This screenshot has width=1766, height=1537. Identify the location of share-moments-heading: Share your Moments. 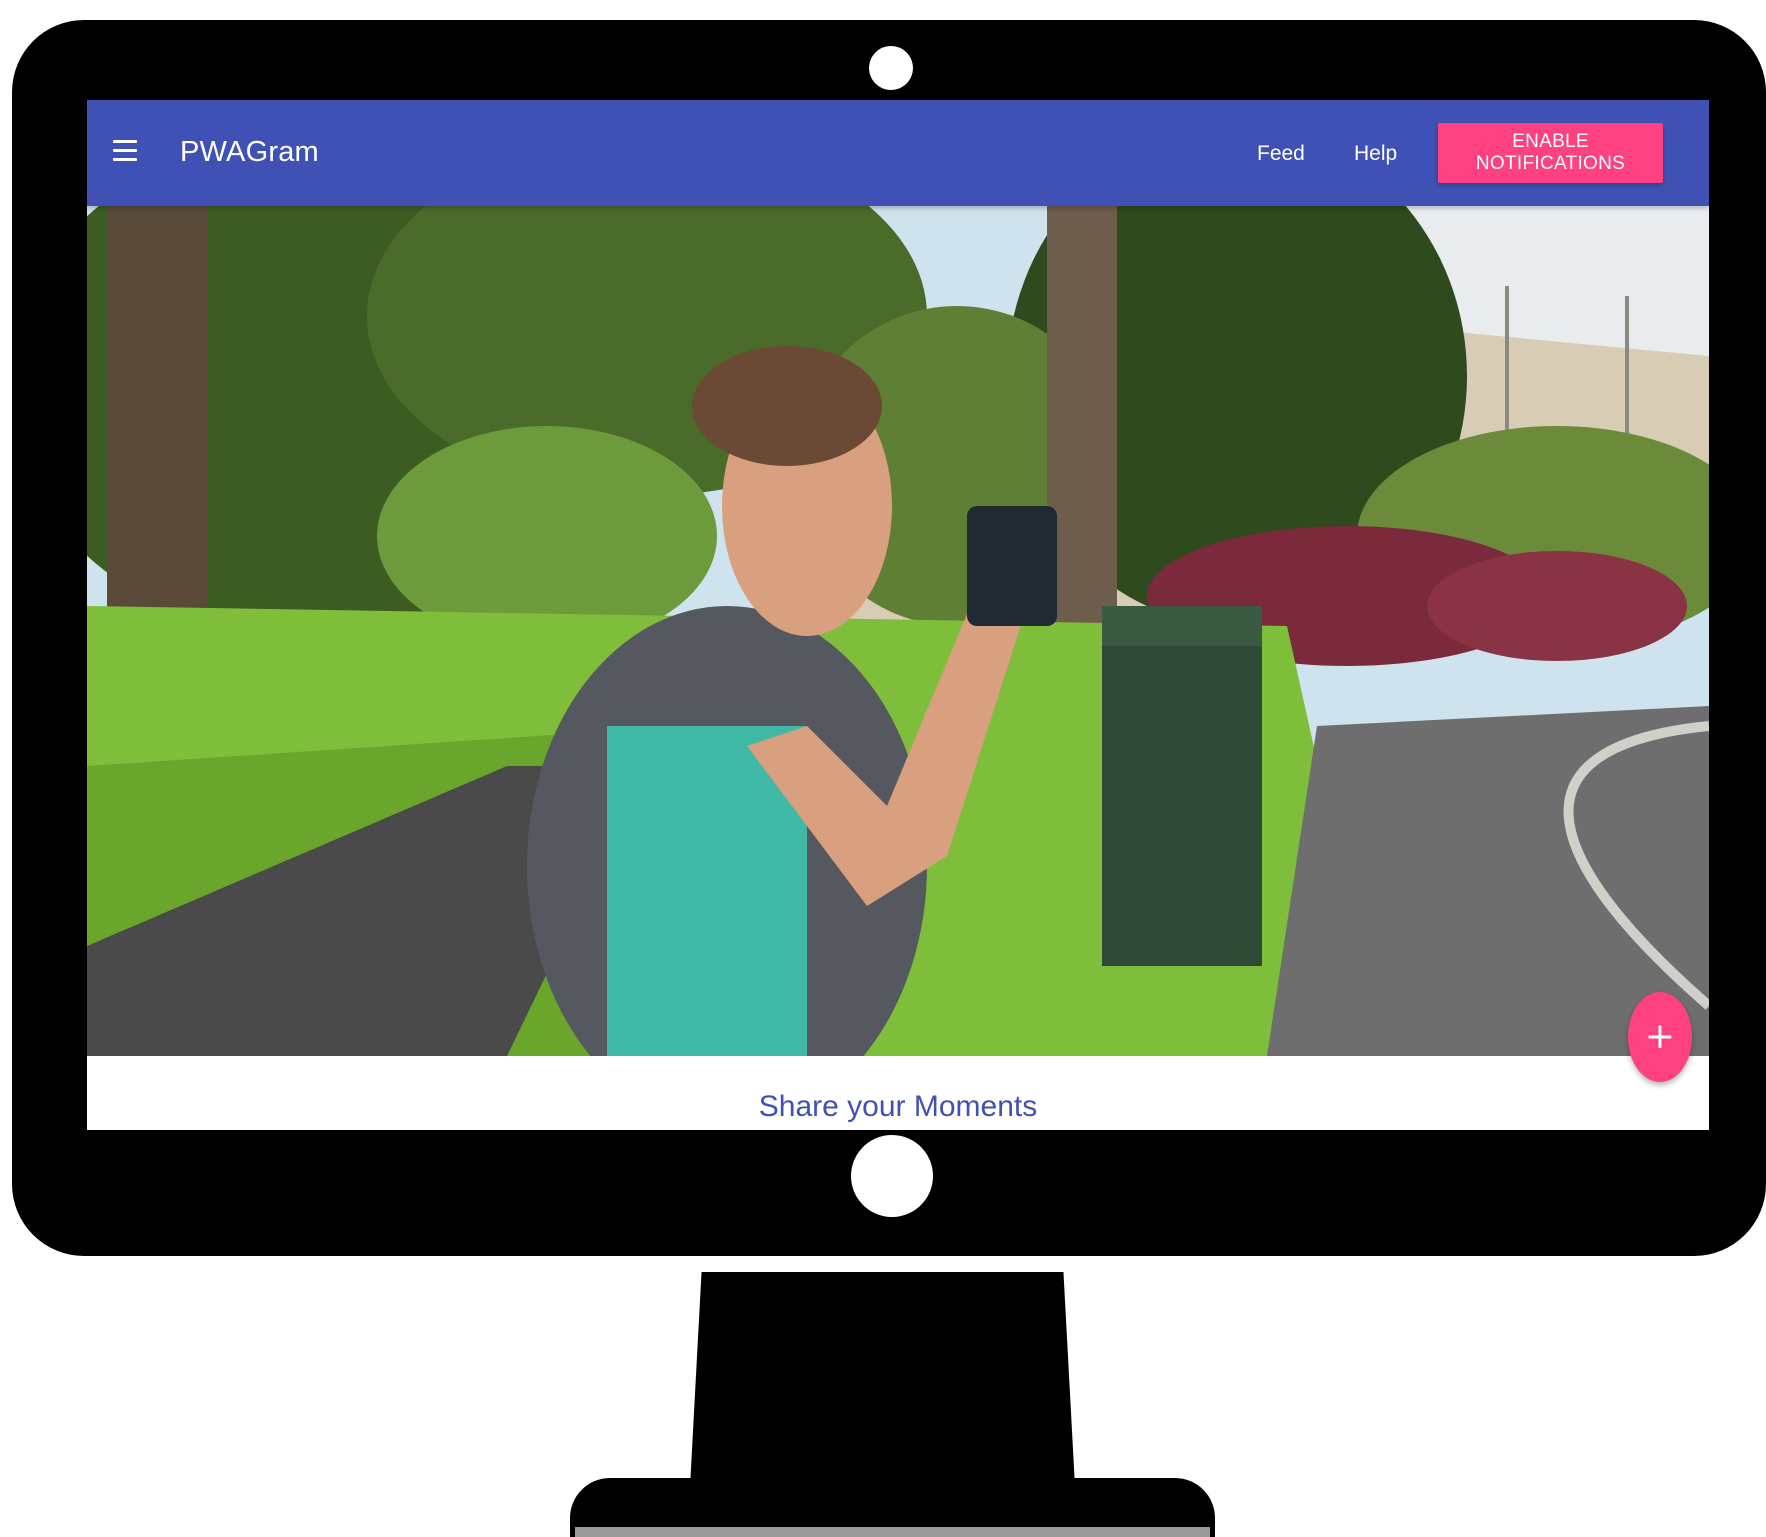
(898, 1106).